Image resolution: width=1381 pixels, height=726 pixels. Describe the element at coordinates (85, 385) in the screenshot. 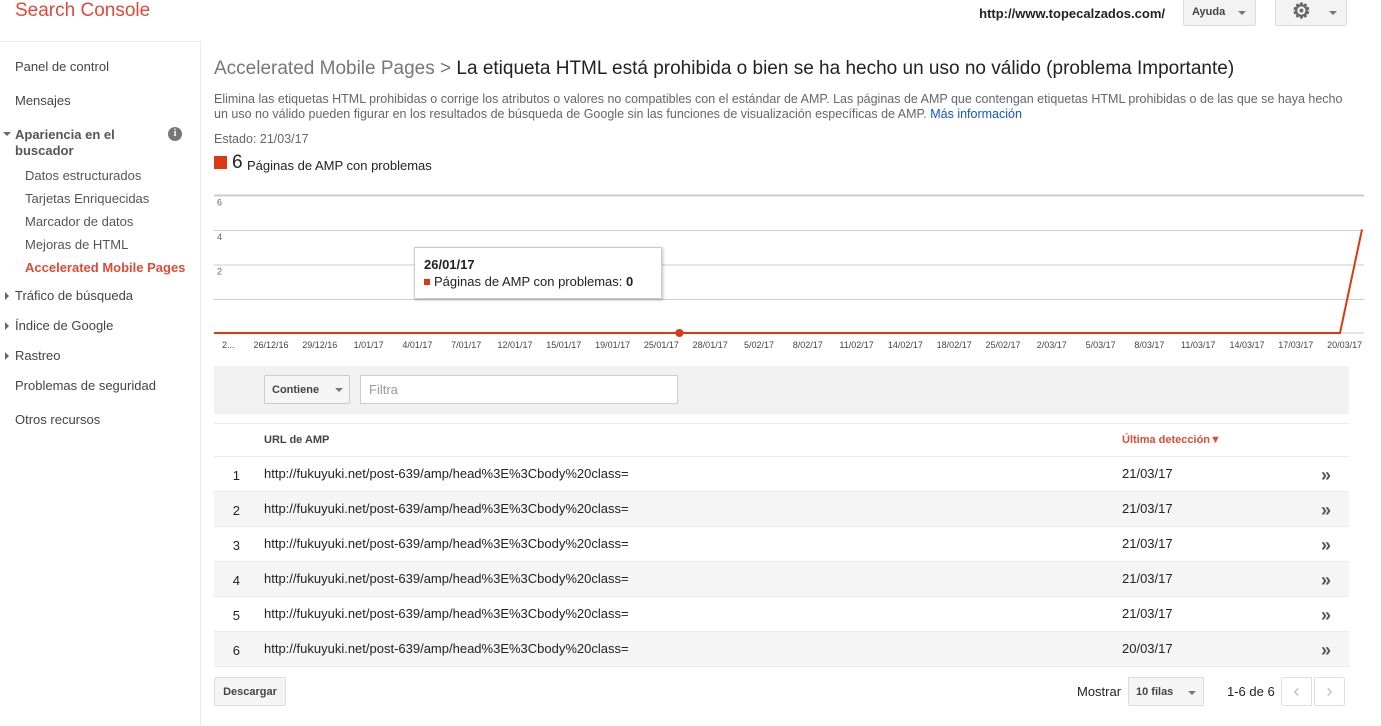

I see `sidebar-item-security: Problemas de seguridad` at that location.